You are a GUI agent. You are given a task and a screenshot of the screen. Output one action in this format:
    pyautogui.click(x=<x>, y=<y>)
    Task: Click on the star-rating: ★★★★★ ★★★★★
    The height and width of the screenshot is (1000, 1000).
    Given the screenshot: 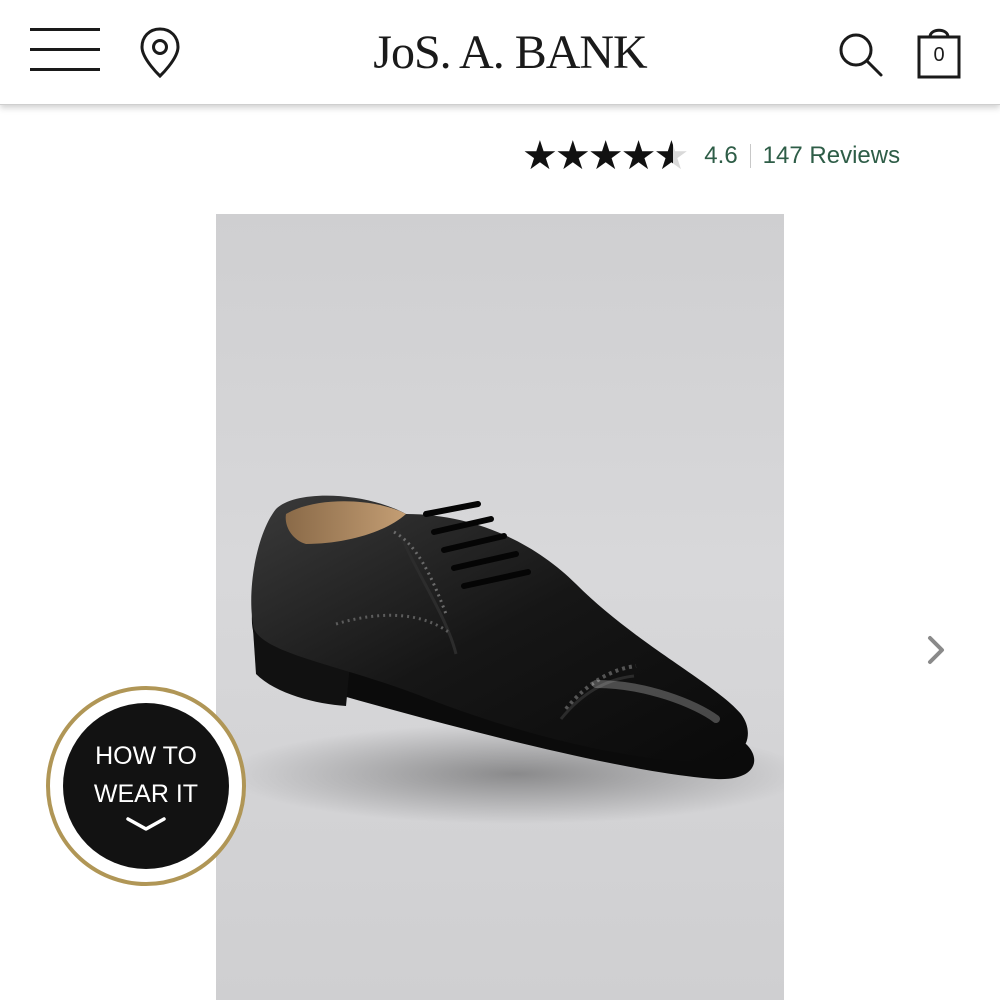 What is the action you would take?
    pyautogui.click(x=605, y=156)
    